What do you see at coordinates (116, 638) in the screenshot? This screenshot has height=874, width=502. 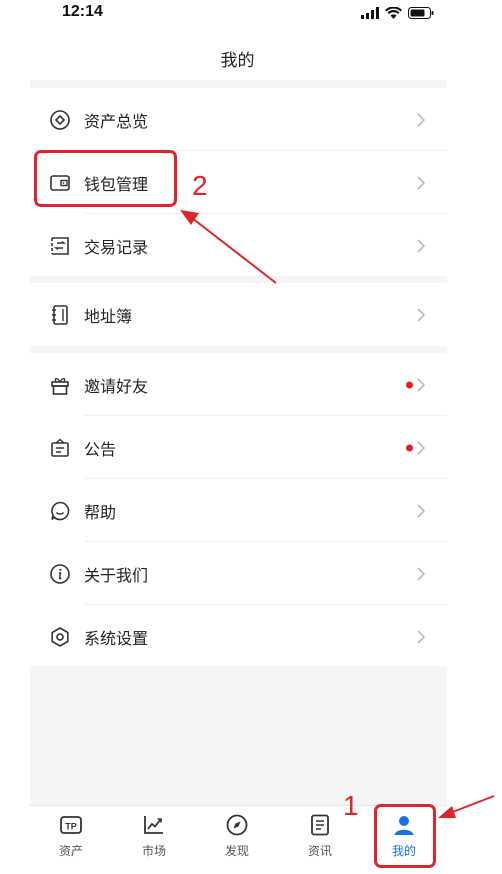 I see `menu-item-label: 系统设置` at bounding box center [116, 638].